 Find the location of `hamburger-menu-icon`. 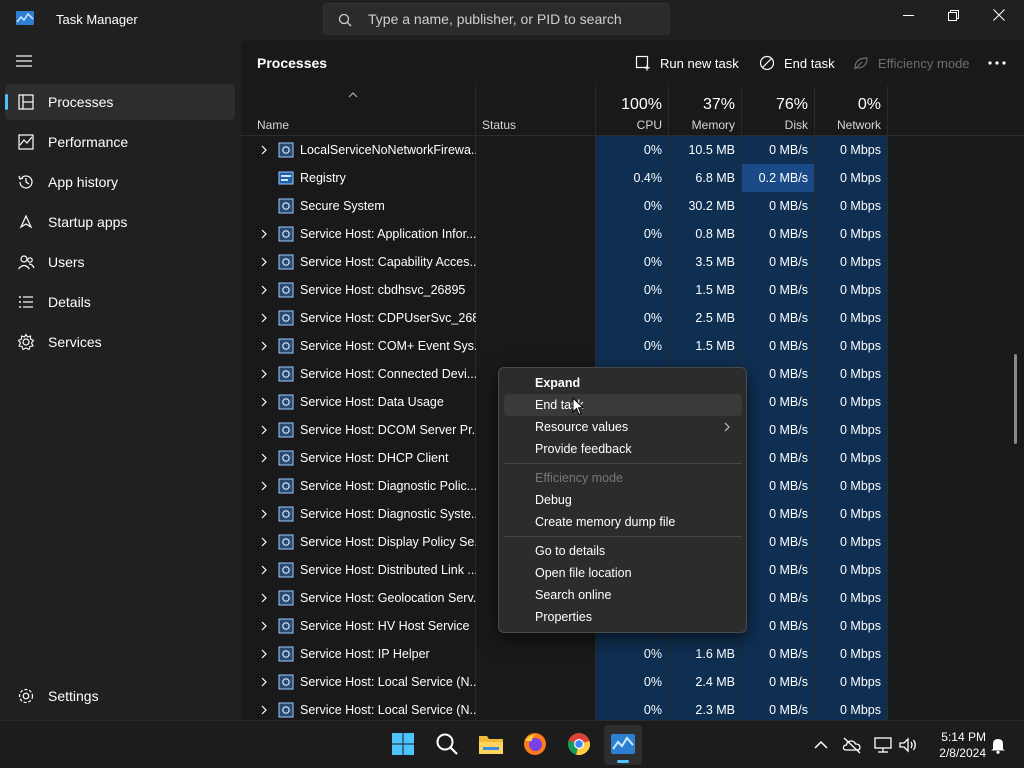

hamburger-menu-icon is located at coordinates (24, 61).